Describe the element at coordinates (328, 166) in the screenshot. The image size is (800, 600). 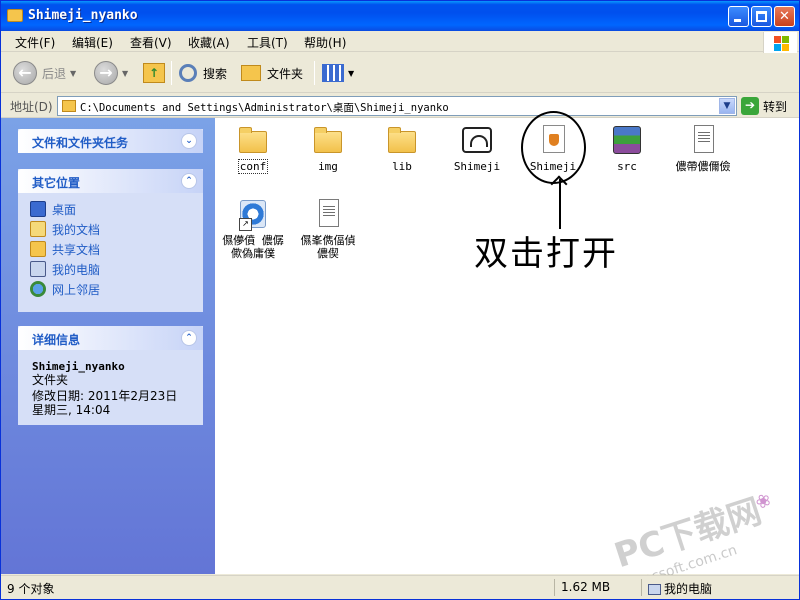
I see `file-label: img` at that location.